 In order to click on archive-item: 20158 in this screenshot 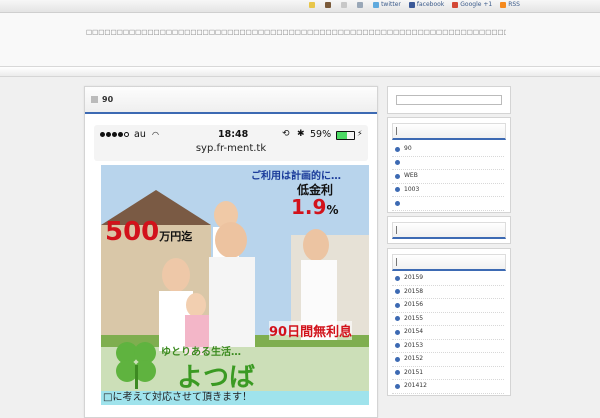, I will do `click(448, 292)`.